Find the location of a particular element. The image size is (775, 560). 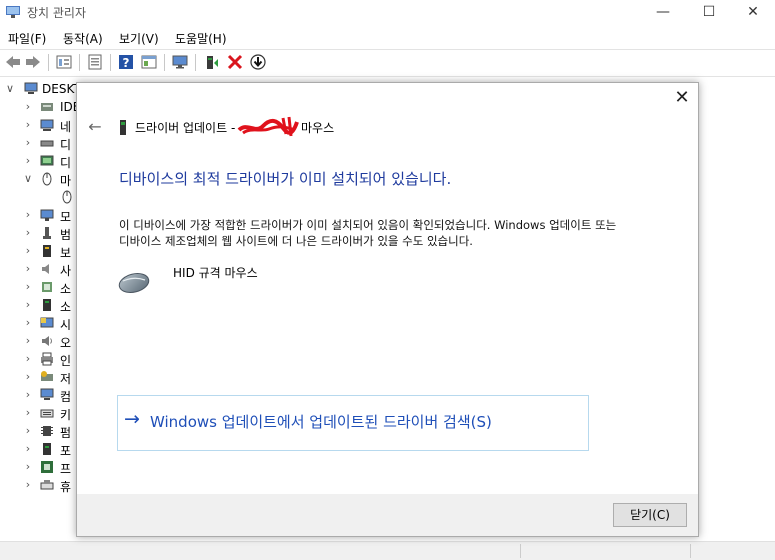

download-icon is located at coordinates (258, 62).